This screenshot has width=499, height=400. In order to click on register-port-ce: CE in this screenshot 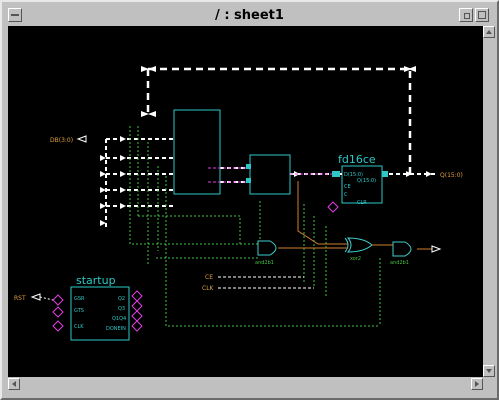, I will do `click(347, 187)`.